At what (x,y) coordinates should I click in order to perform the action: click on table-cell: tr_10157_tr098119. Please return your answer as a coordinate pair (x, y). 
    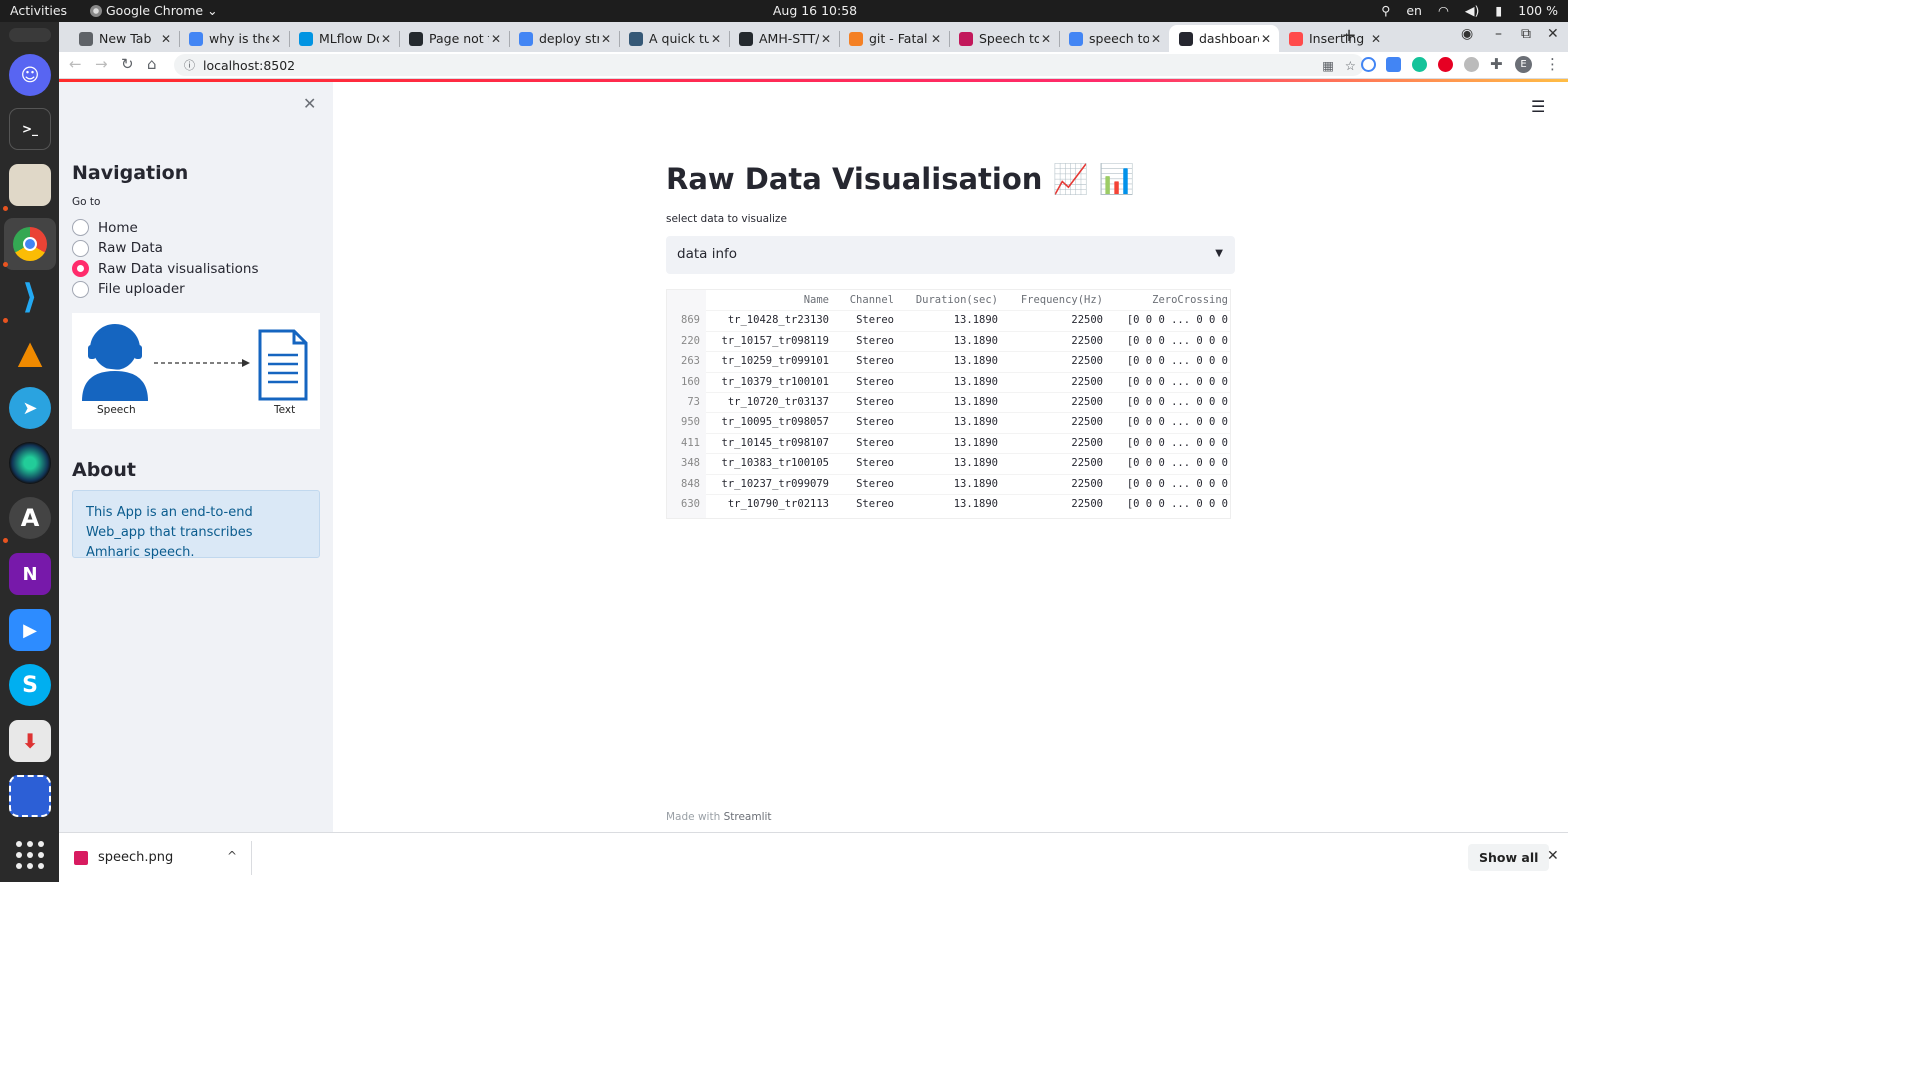
    Looking at the image, I should click on (775, 341).